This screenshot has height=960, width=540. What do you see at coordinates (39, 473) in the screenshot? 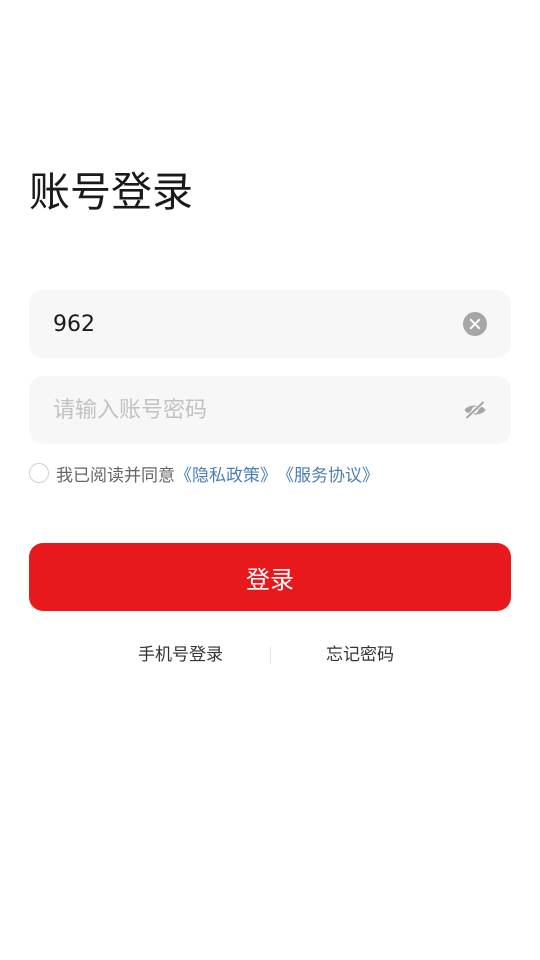
I see `agreement-checkbox` at bounding box center [39, 473].